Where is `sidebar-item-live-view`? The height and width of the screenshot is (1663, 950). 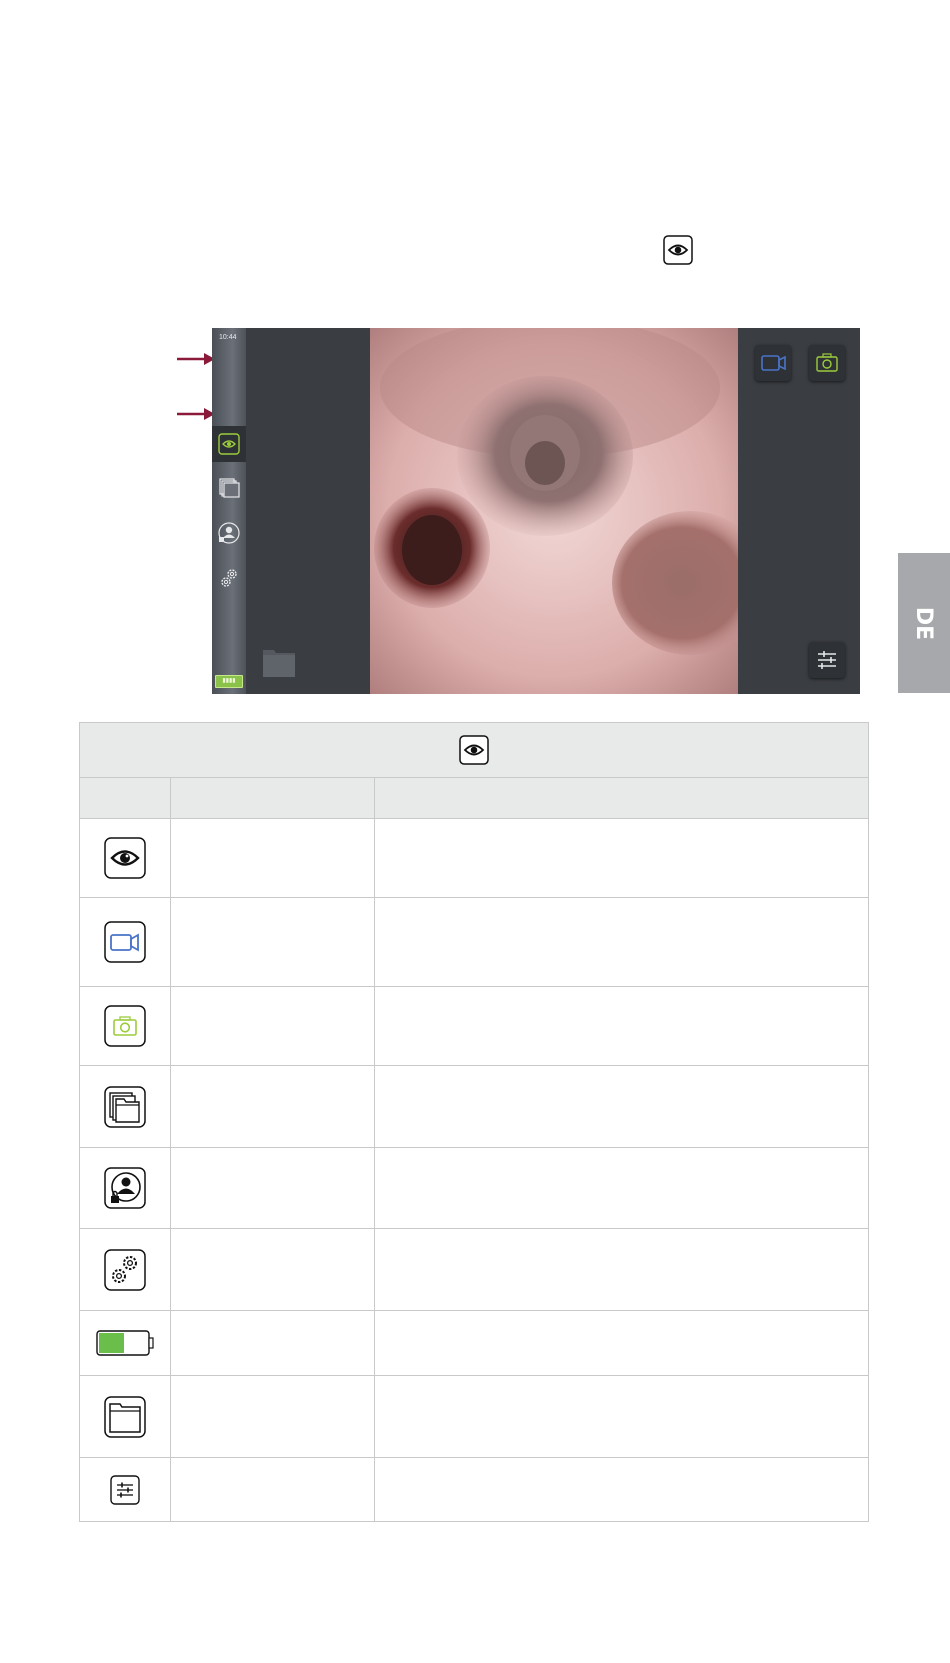 sidebar-item-live-view is located at coordinates (229, 444).